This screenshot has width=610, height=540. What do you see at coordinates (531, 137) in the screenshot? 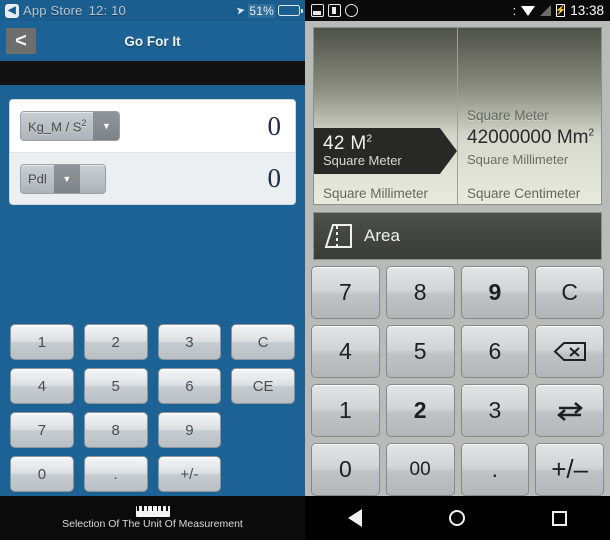
I see `converted-value-right: 42000000 Mm2` at bounding box center [531, 137].